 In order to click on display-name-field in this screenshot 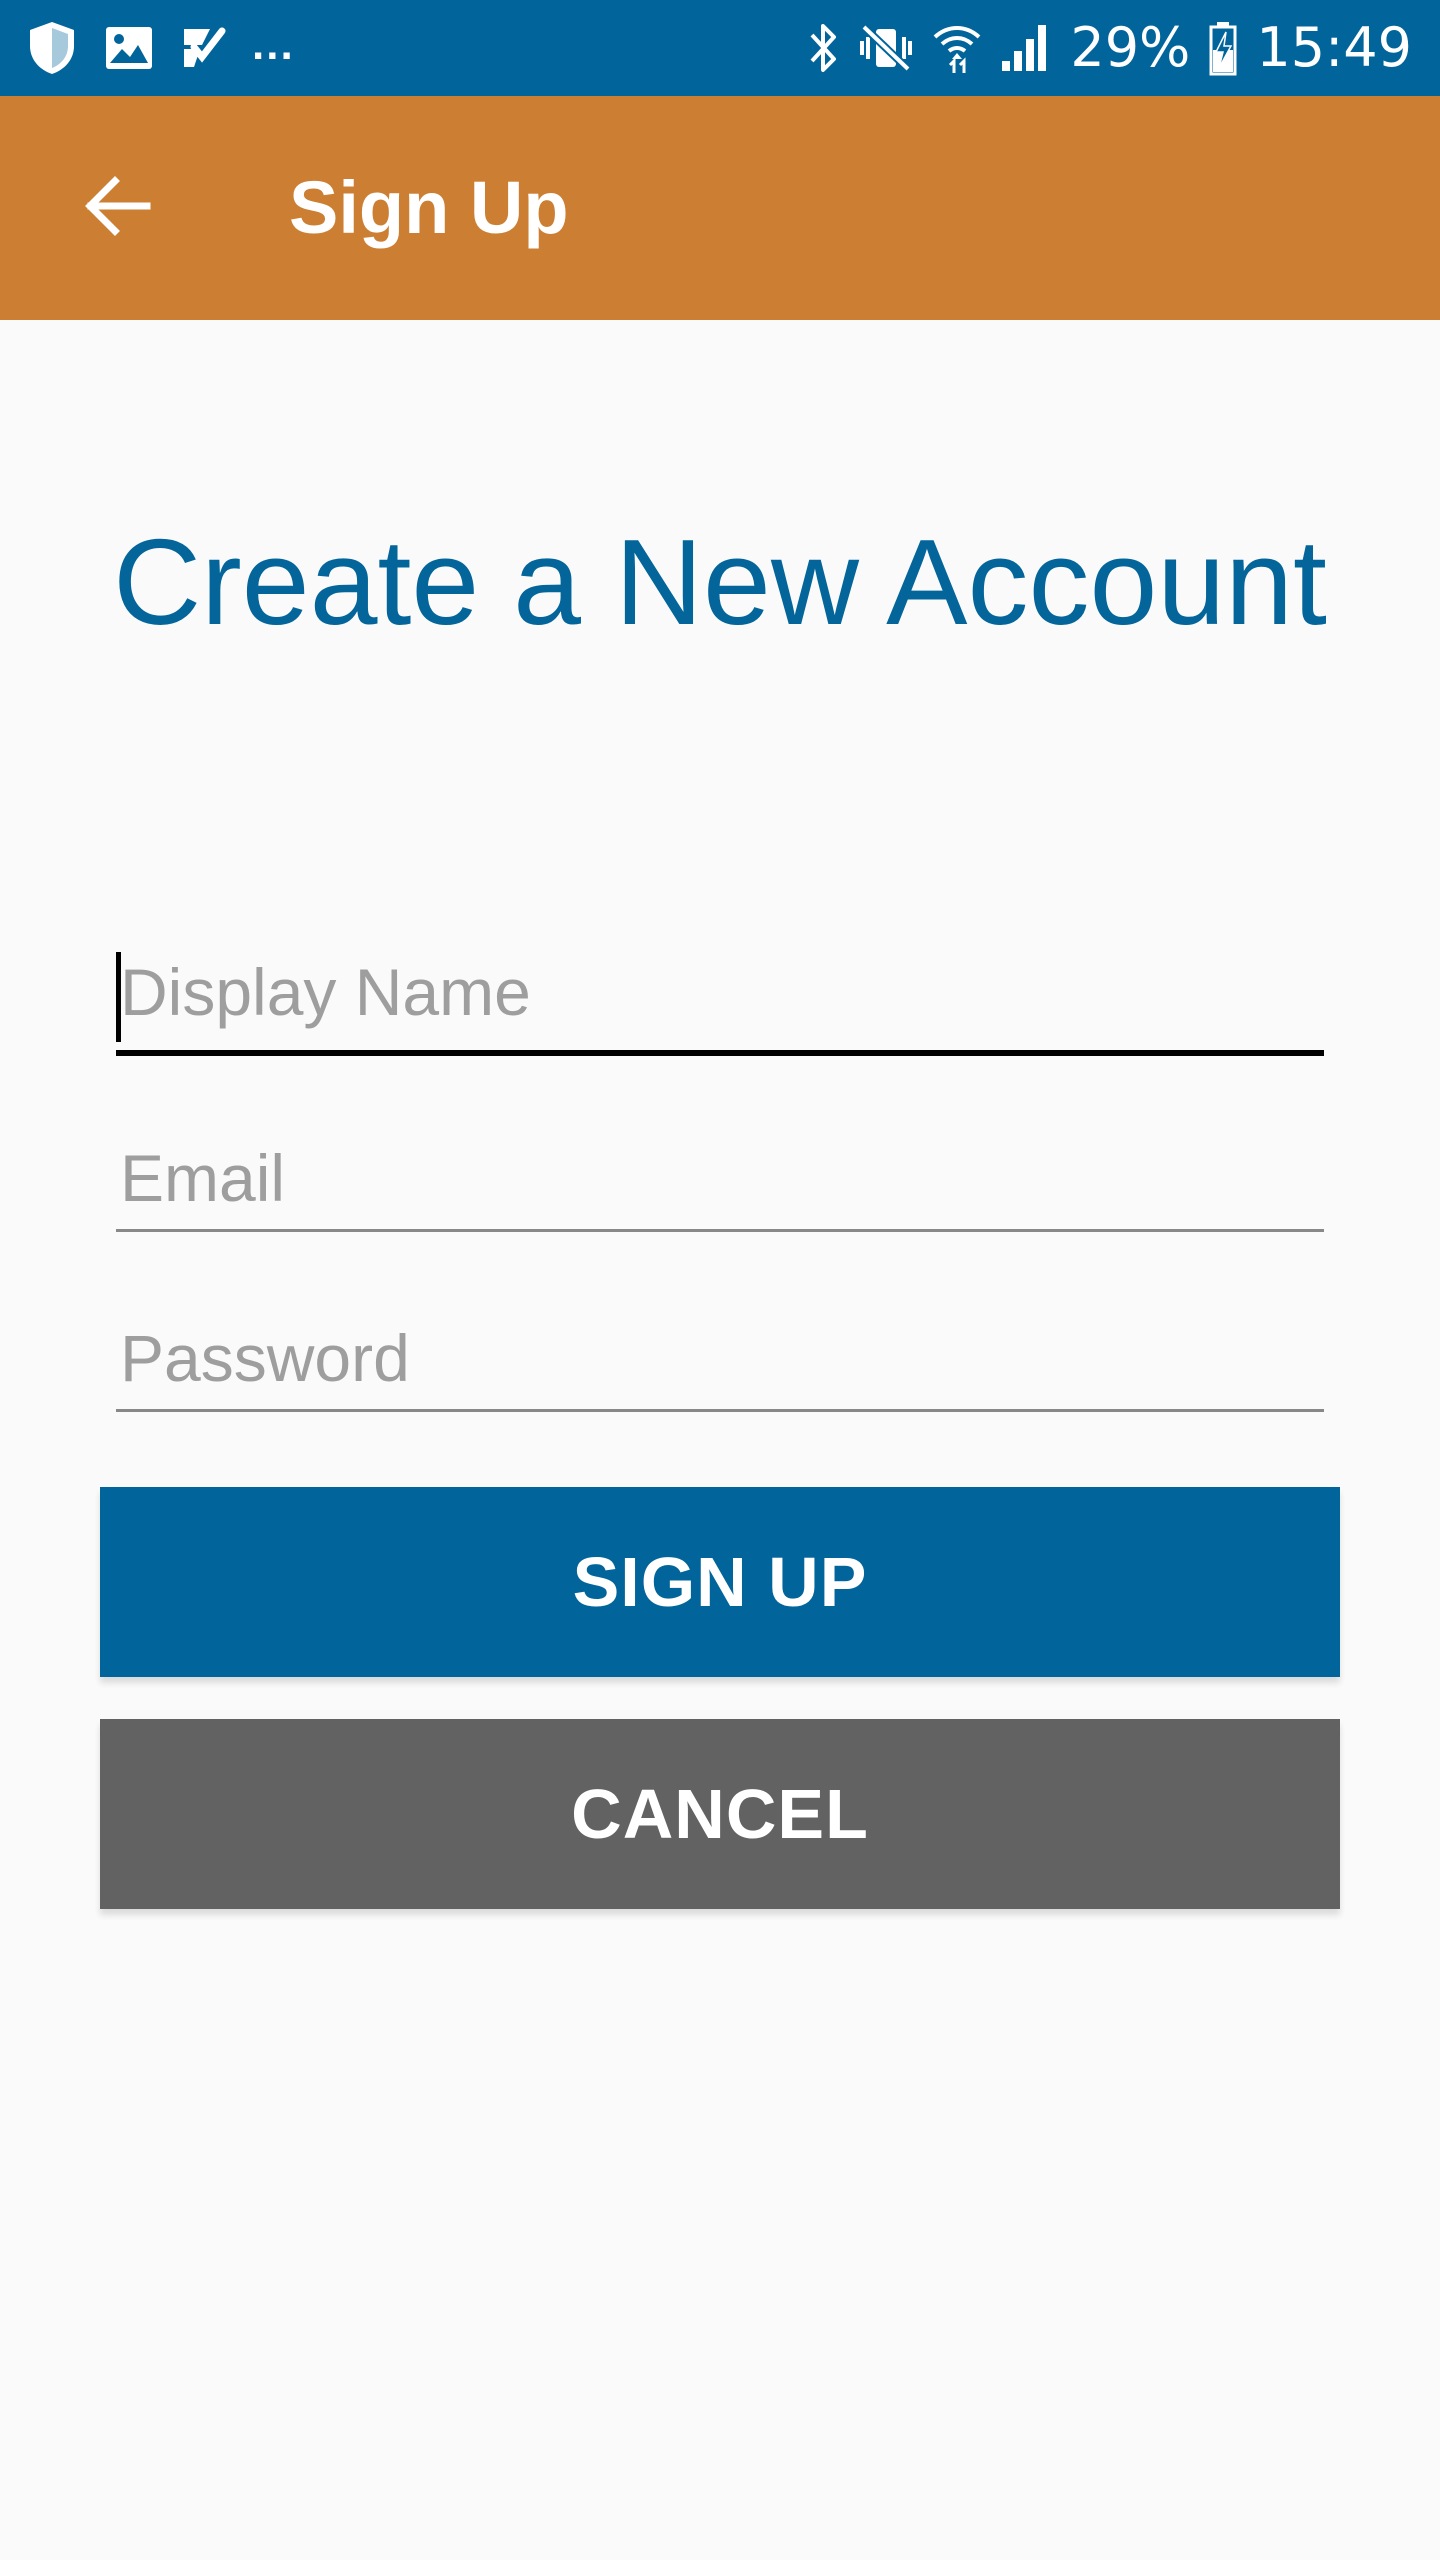, I will do `click(720, 1000)`.